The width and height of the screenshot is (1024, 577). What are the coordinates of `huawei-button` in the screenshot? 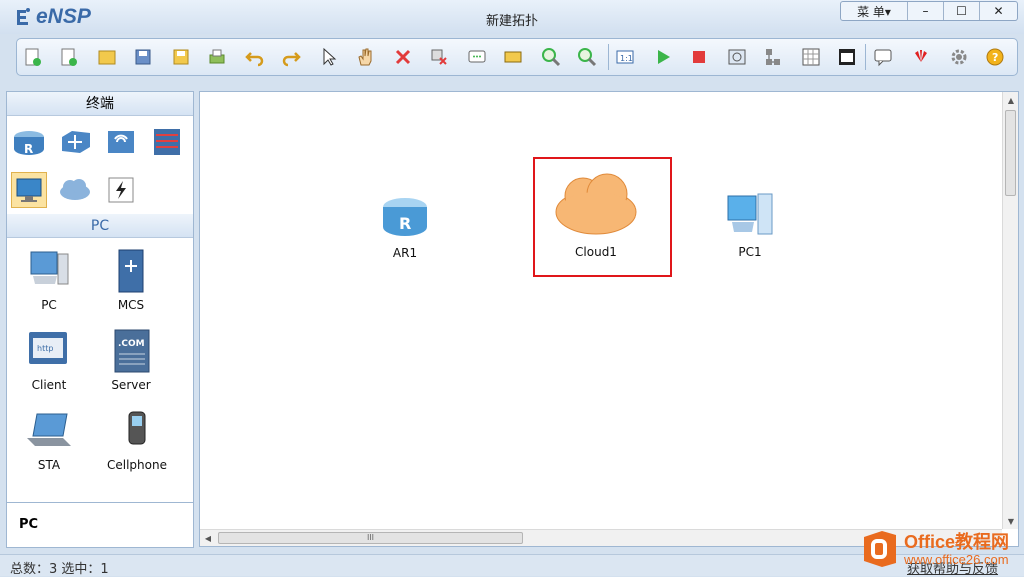 It's located at (921, 57).